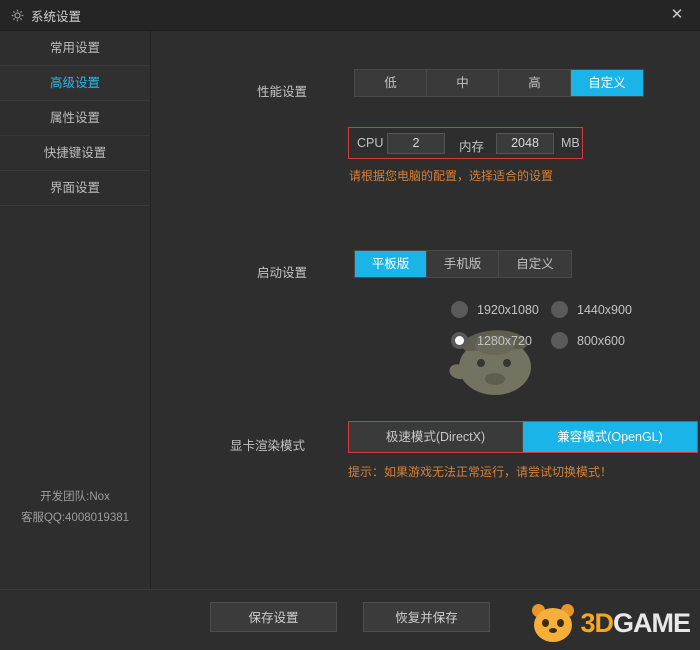  I want to click on sidebar-item-advanced: 高级设置, so click(75, 83).